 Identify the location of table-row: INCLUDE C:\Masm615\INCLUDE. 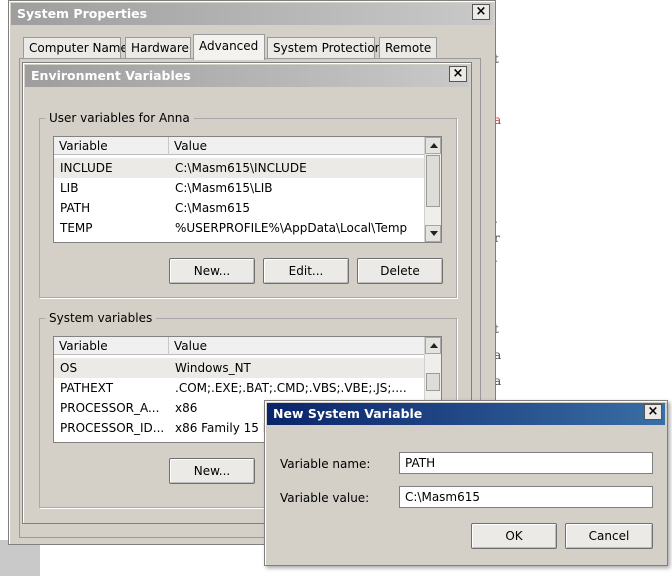
(239, 168).